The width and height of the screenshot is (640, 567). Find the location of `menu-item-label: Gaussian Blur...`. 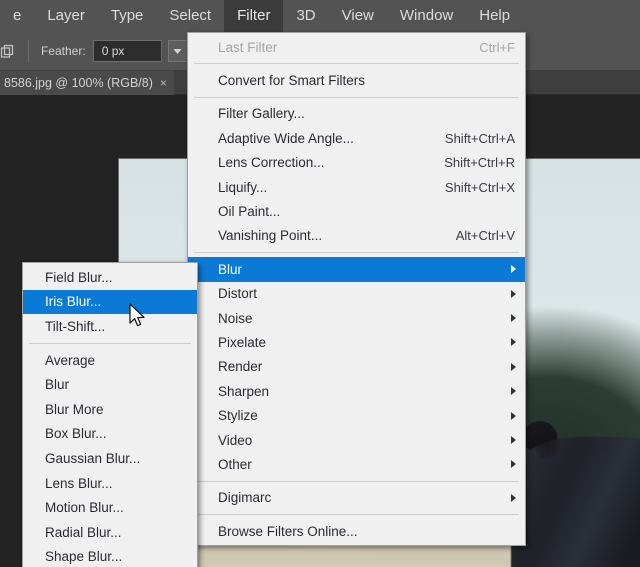

menu-item-label: Gaussian Blur... is located at coordinates (93, 458).